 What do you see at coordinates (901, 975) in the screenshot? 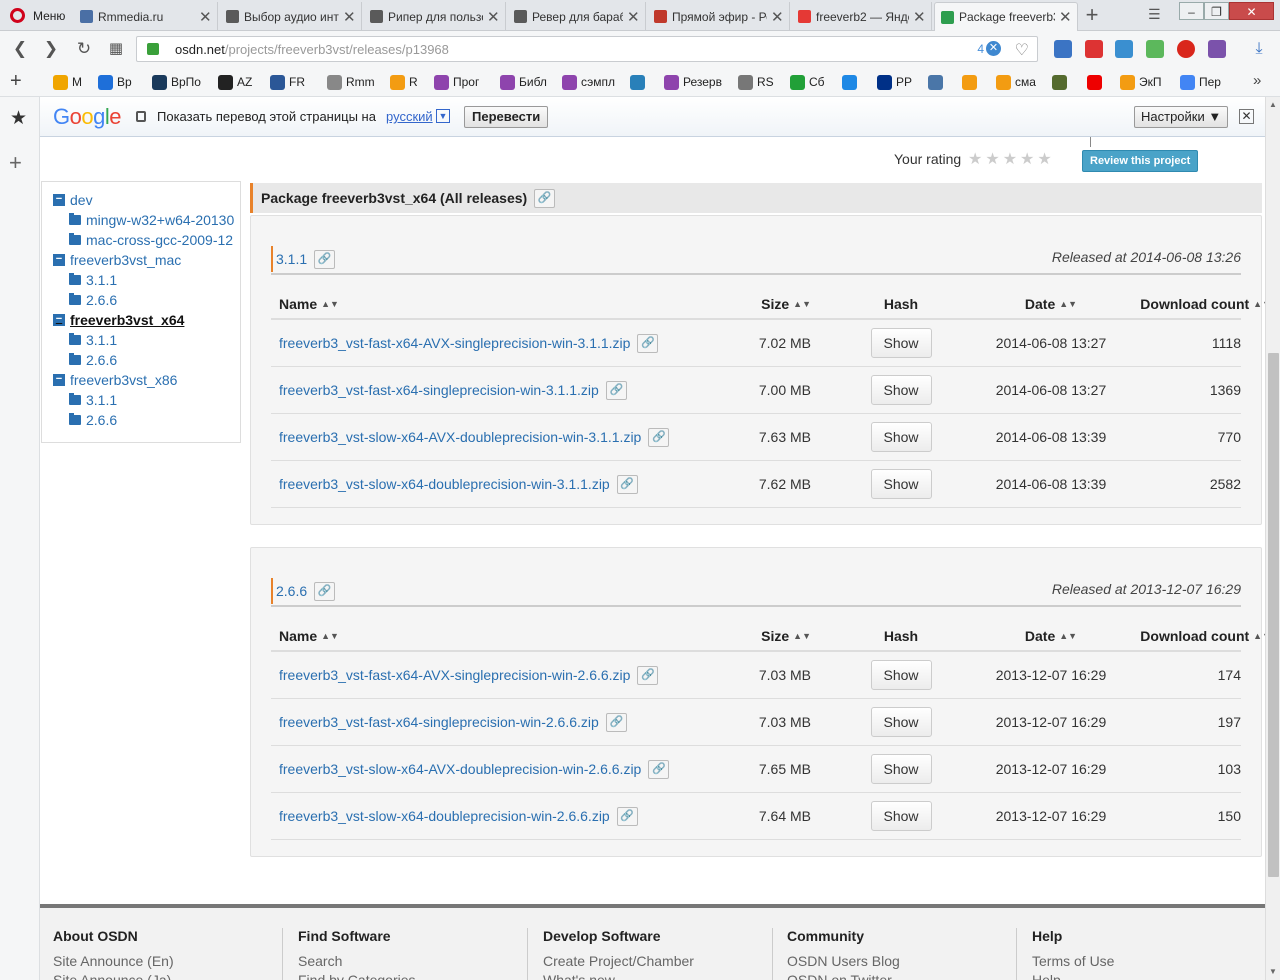
I see `footer-link: OSDN on Twitter` at bounding box center [901, 975].